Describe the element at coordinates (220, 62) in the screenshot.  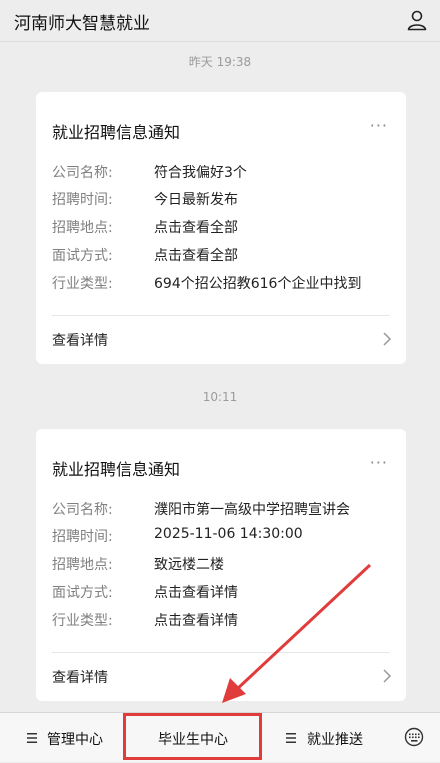
I see `message-timestamp: 昨天 19:38` at that location.